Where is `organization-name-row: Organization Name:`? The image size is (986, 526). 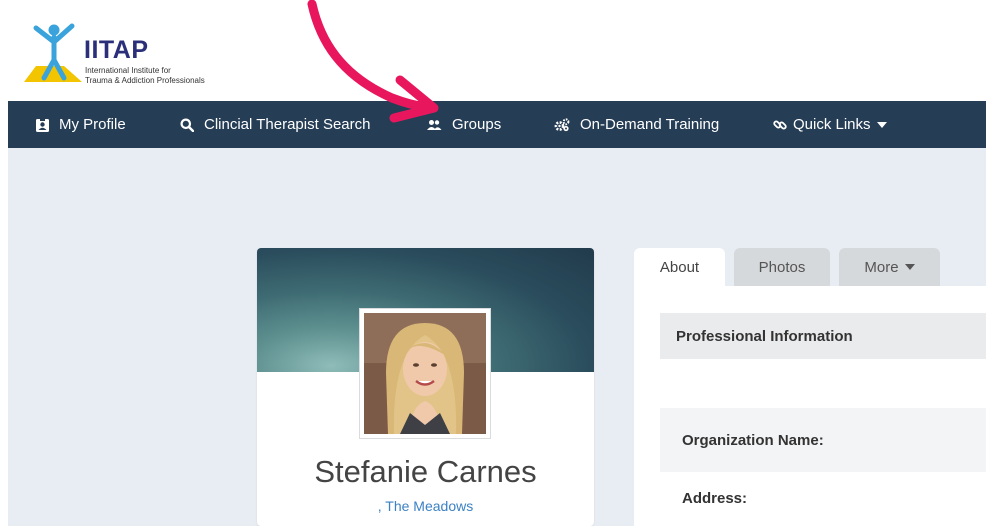
organization-name-row: Organization Name: is located at coordinates (823, 440).